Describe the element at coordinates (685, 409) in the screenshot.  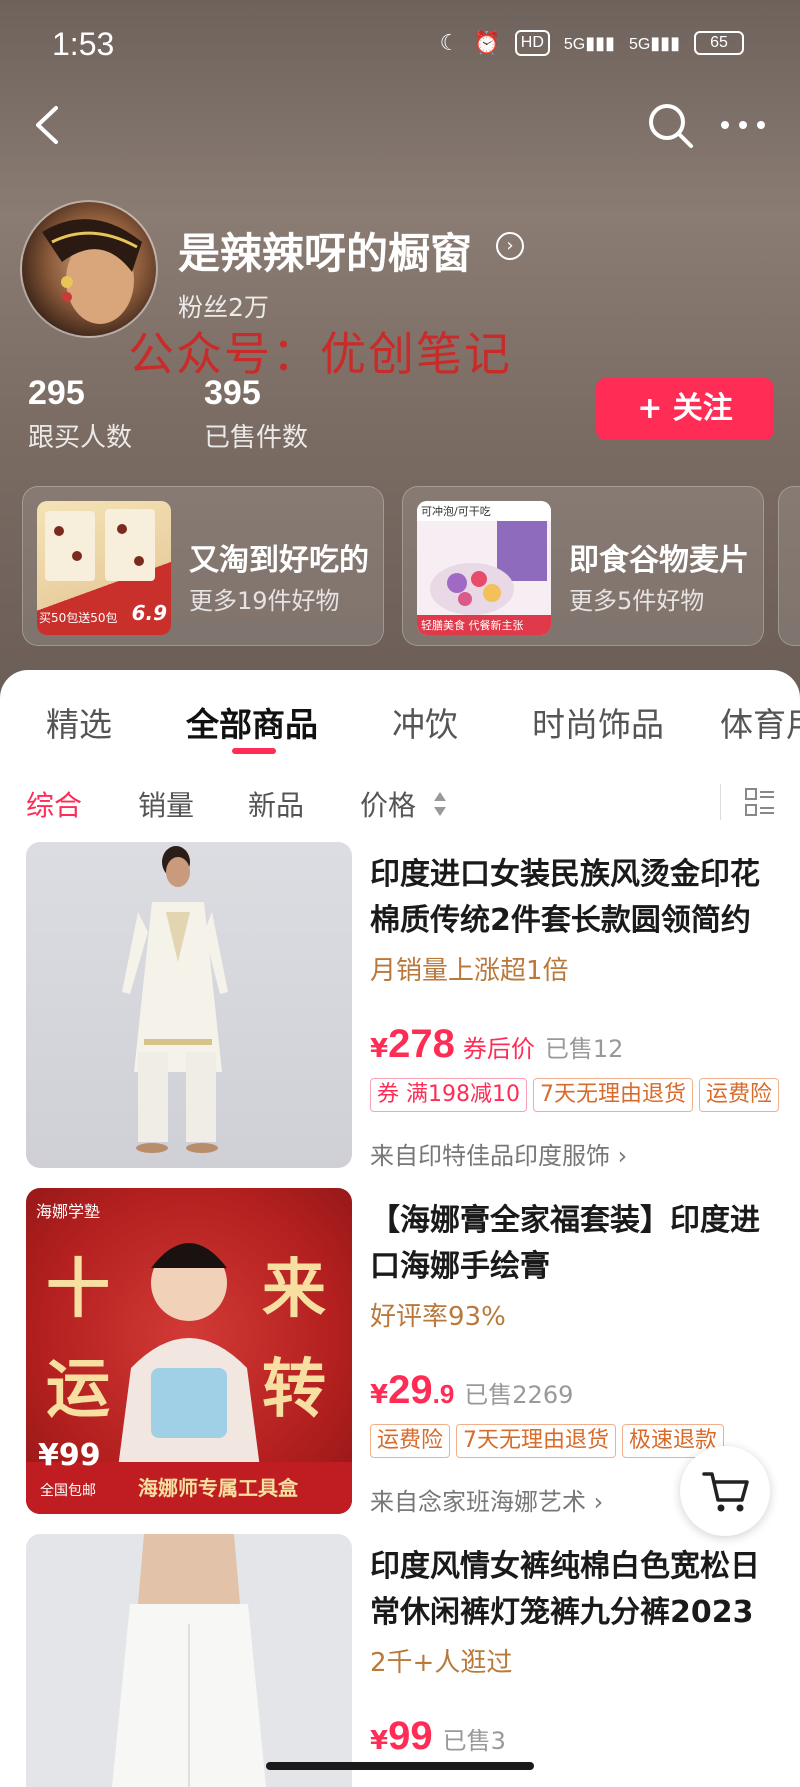
I see `follow-button: + 关注` at that location.